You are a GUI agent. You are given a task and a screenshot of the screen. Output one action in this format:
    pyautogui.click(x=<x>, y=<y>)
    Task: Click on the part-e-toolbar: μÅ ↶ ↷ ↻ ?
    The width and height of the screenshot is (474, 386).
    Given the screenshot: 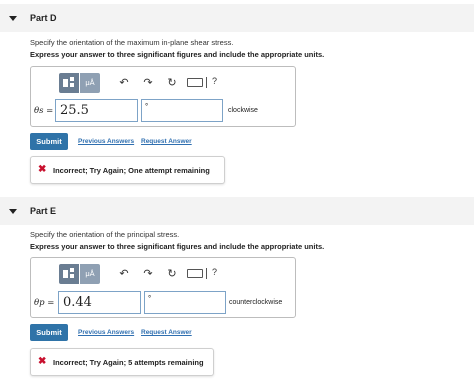 What is the action you would take?
    pyautogui.click(x=154, y=274)
    